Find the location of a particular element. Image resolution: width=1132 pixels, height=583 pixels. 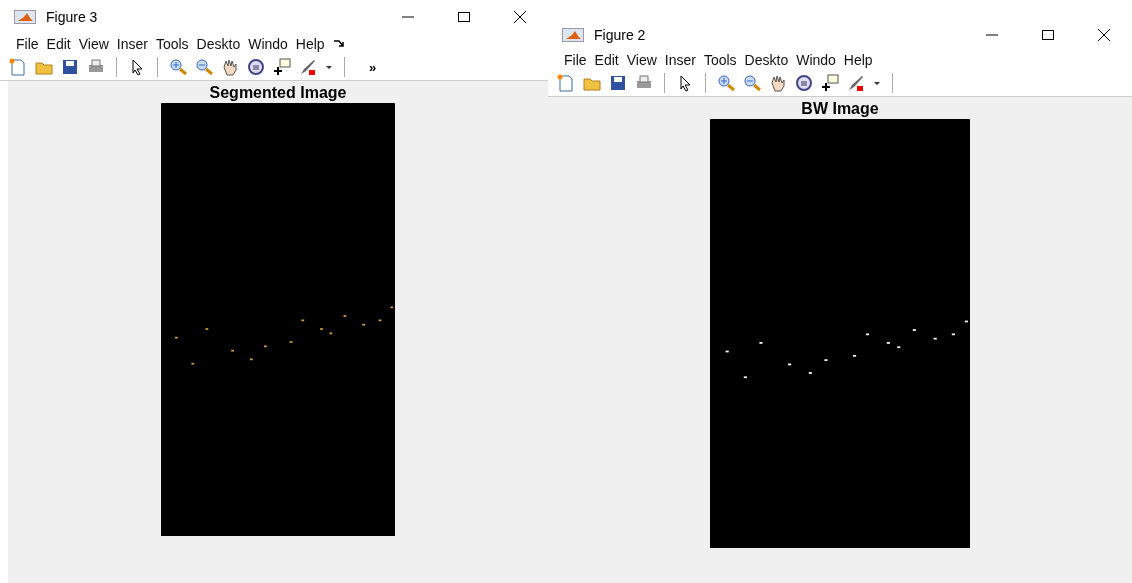

axes-title: Segmented Image is located at coordinates (278, 93).